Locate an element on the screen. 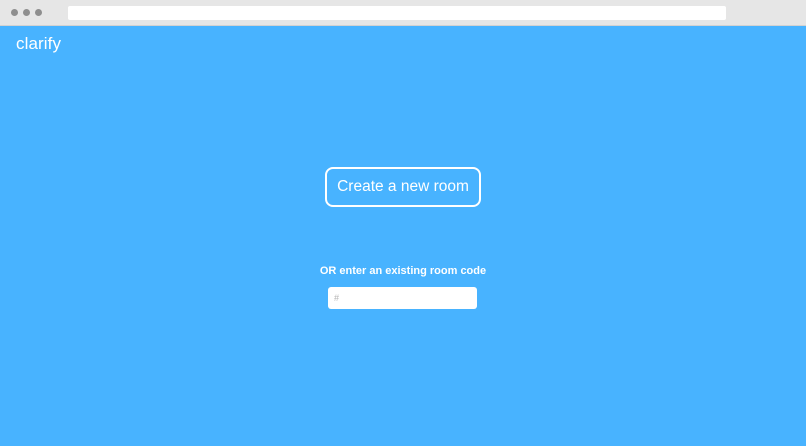 The height and width of the screenshot is (446, 806). create-room-button: Create a new room is located at coordinates (403, 187).